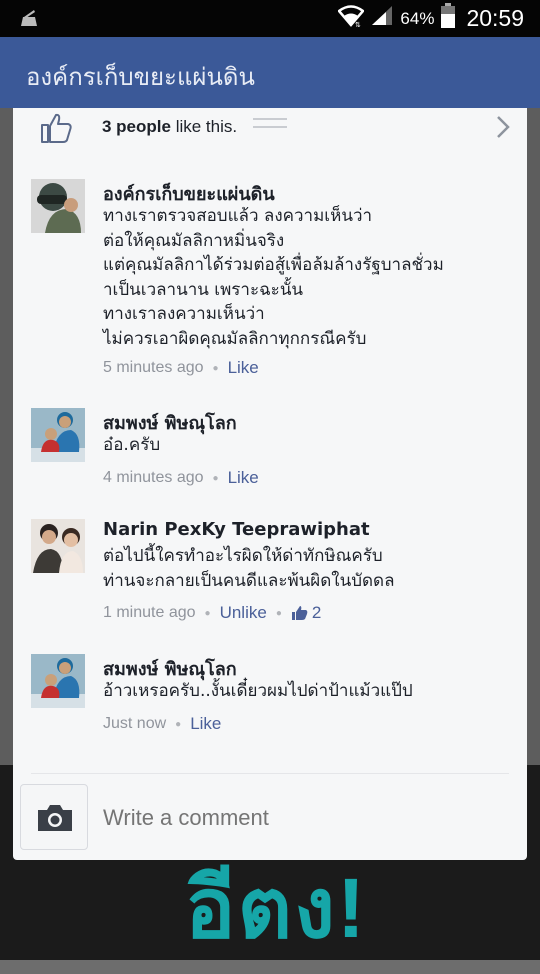 The height and width of the screenshot is (974, 540). I want to click on android-debug-icon, so click(29, 20).